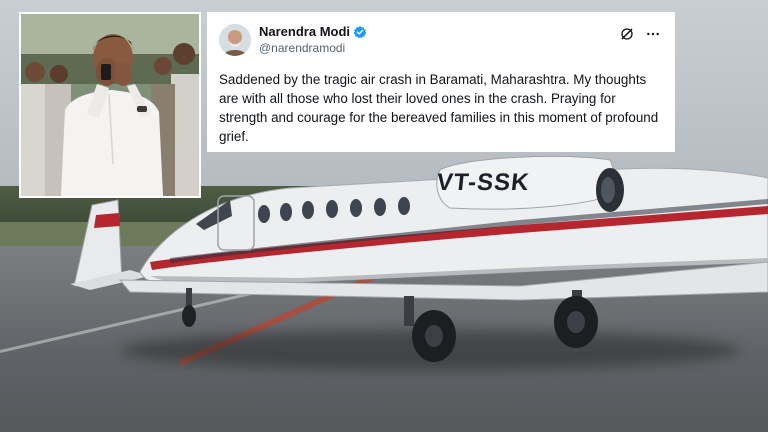 The width and height of the screenshot is (768, 432). I want to click on grok-icon, so click(627, 34).